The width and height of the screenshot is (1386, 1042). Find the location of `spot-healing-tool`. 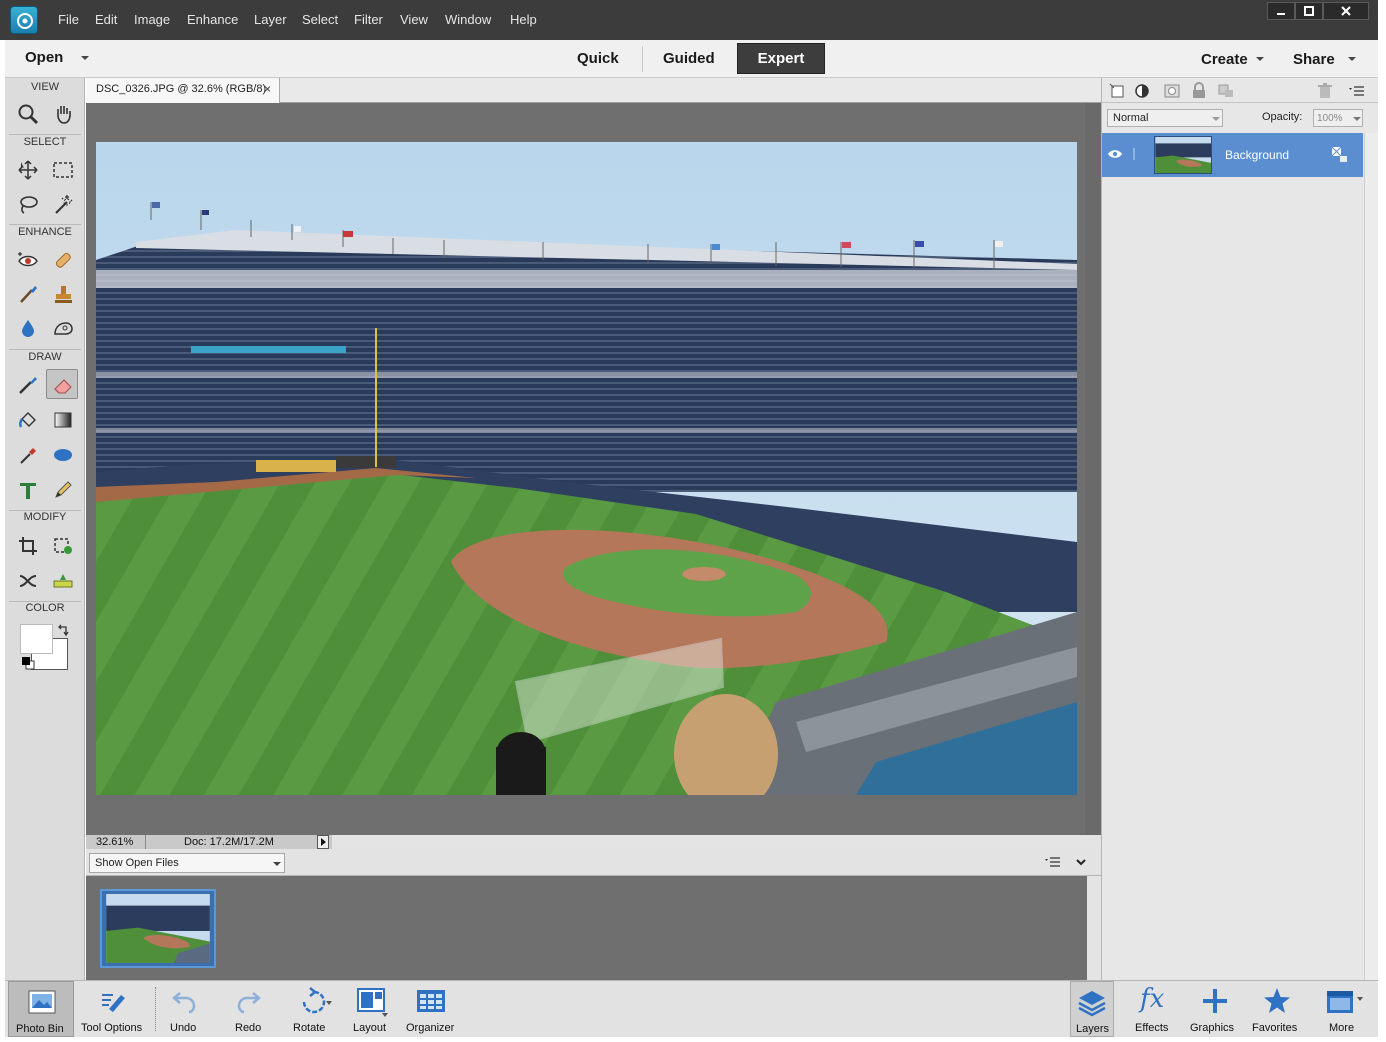

spot-healing-tool is located at coordinates (62, 259).